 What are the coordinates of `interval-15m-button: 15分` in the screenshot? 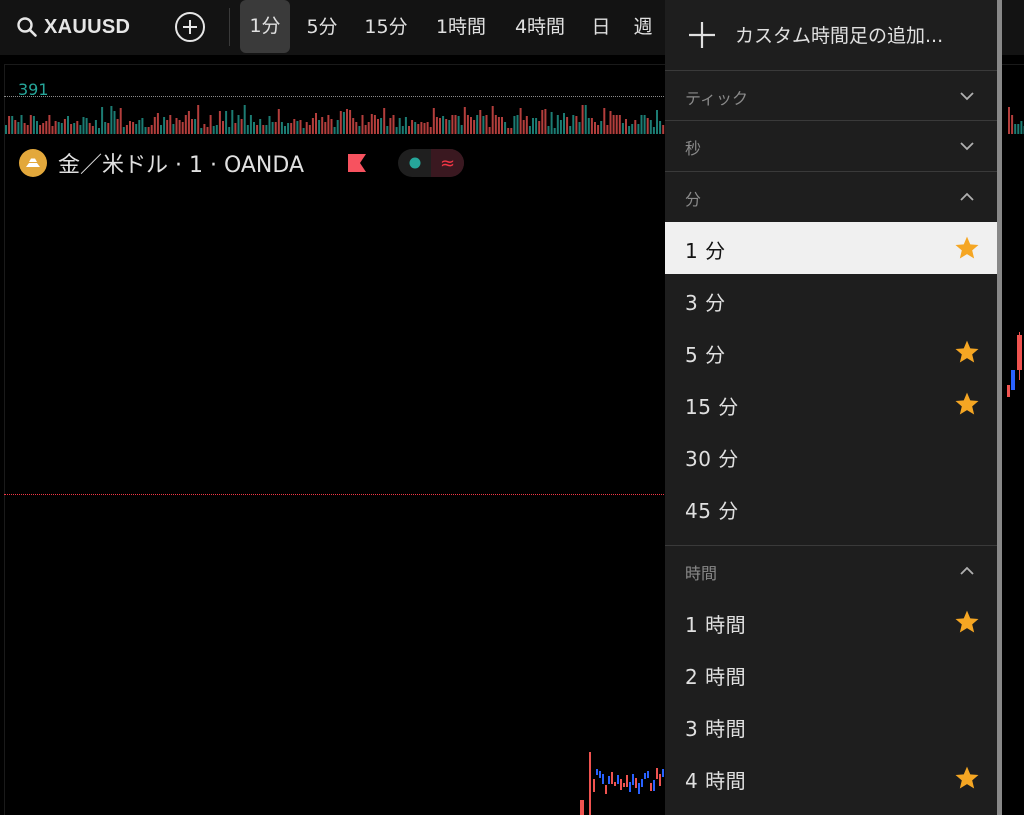 It's located at (386, 27).